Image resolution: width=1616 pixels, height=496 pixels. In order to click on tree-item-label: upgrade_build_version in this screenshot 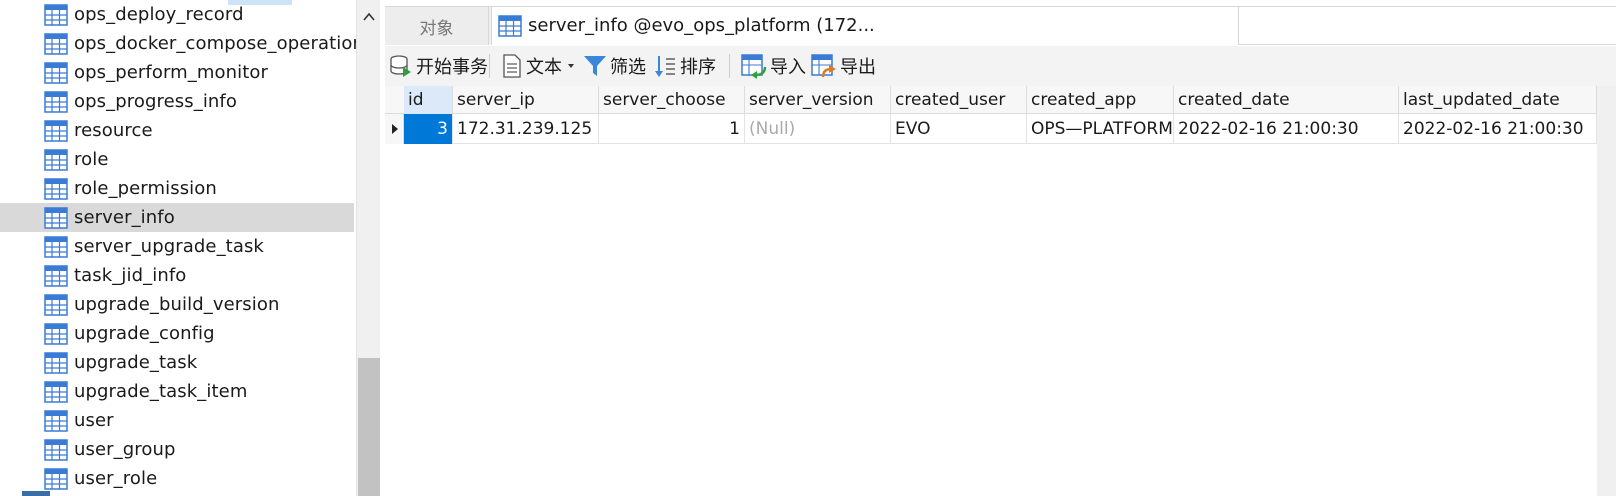, I will do `click(177, 304)`.